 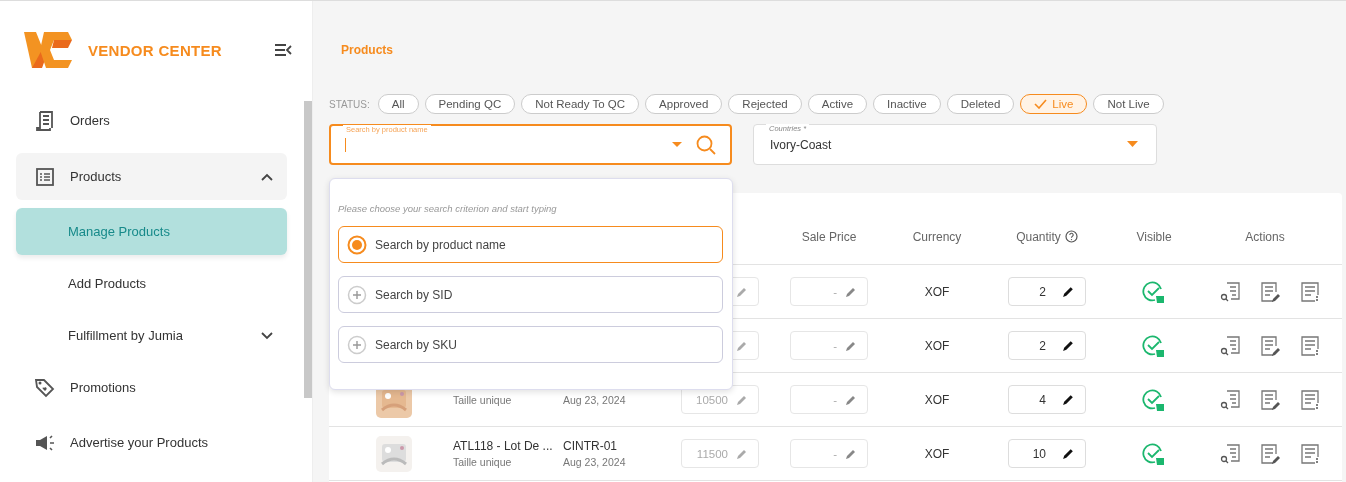 What do you see at coordinates (837, 104) in the screenshot?
I see `status-chip: Active` at bounding box center [837, 104].